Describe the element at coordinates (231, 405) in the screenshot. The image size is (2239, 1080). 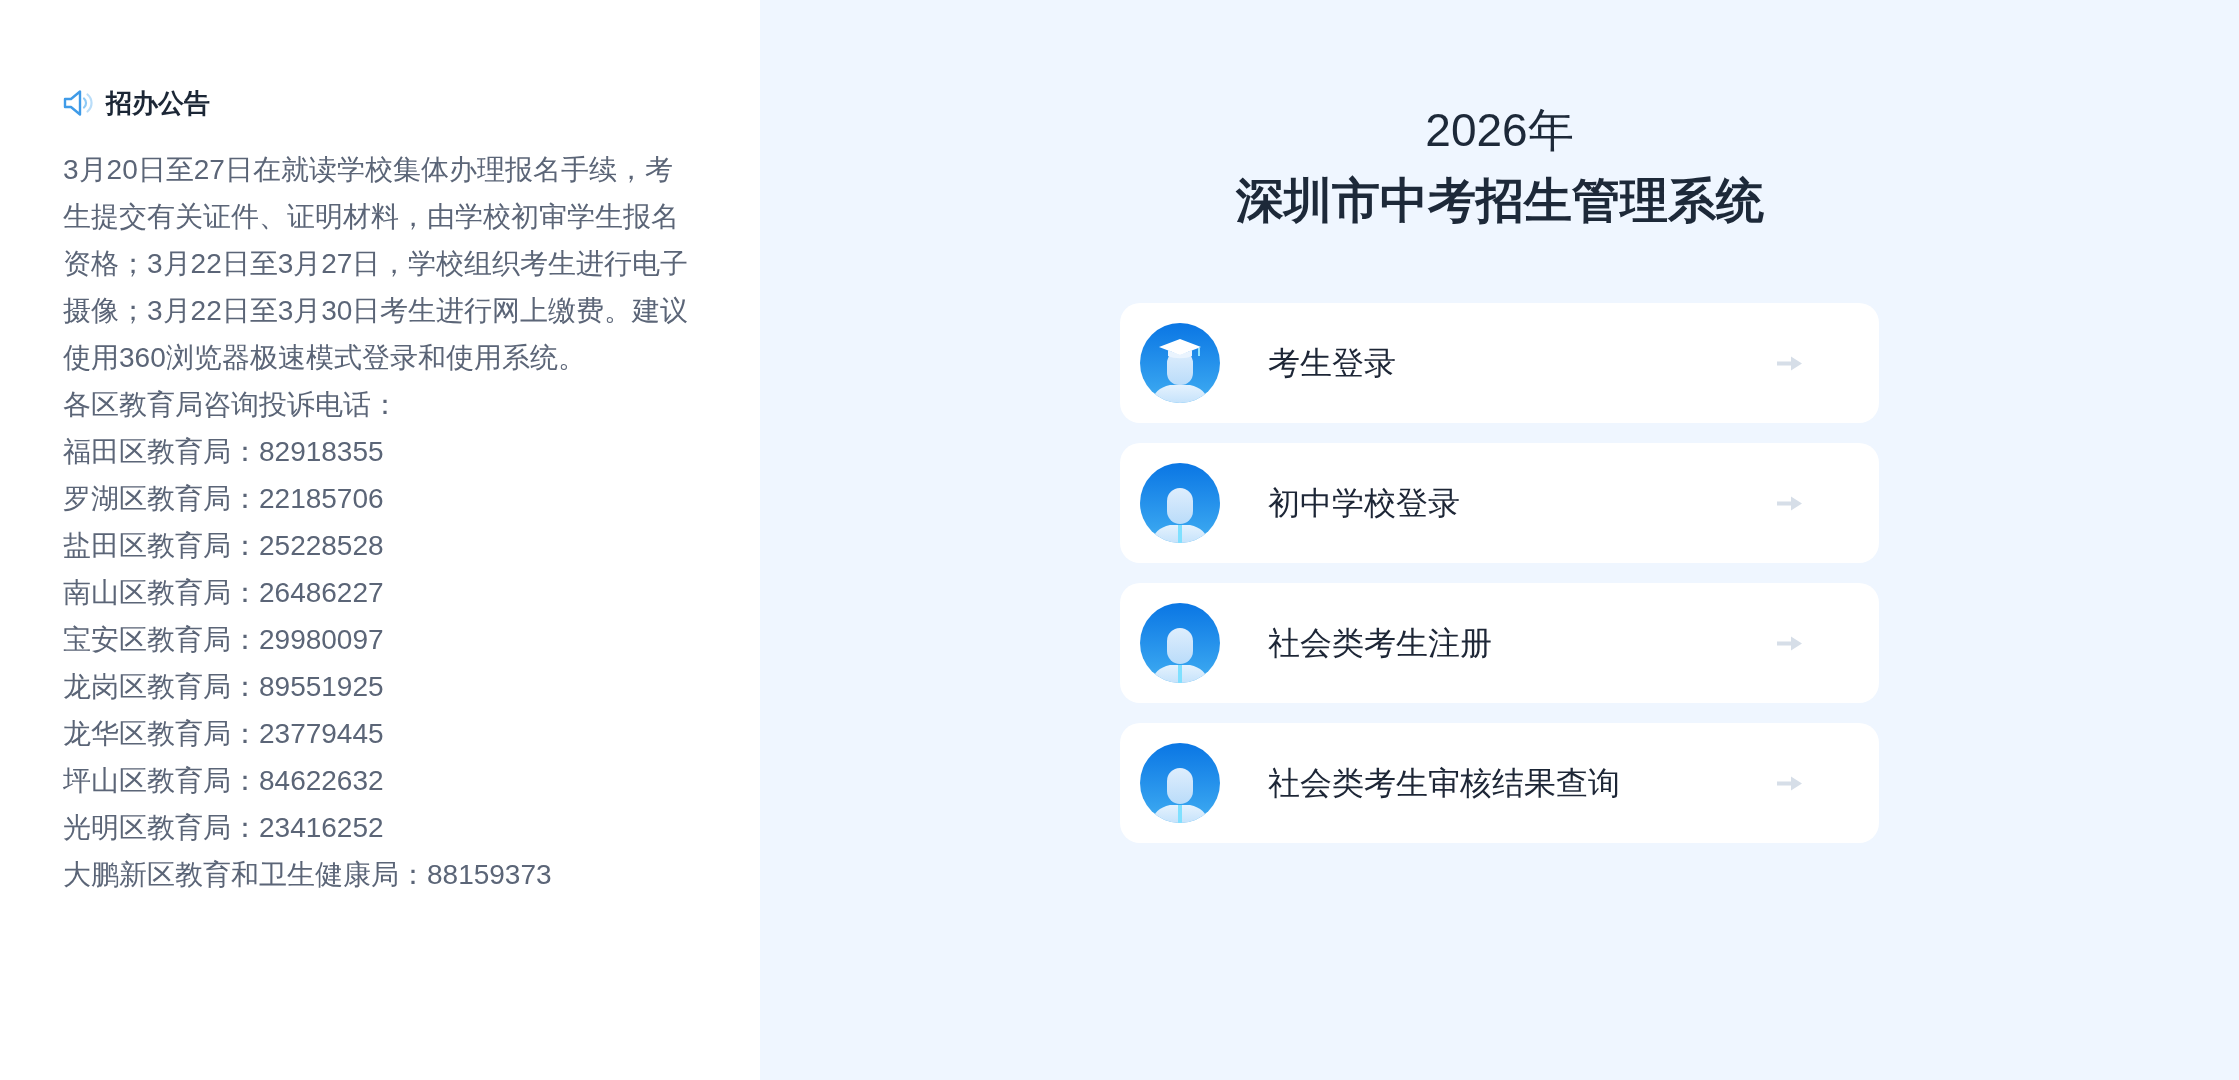
I see `hotline-heading: 各区教育局咨询投诉电话：` at that location.